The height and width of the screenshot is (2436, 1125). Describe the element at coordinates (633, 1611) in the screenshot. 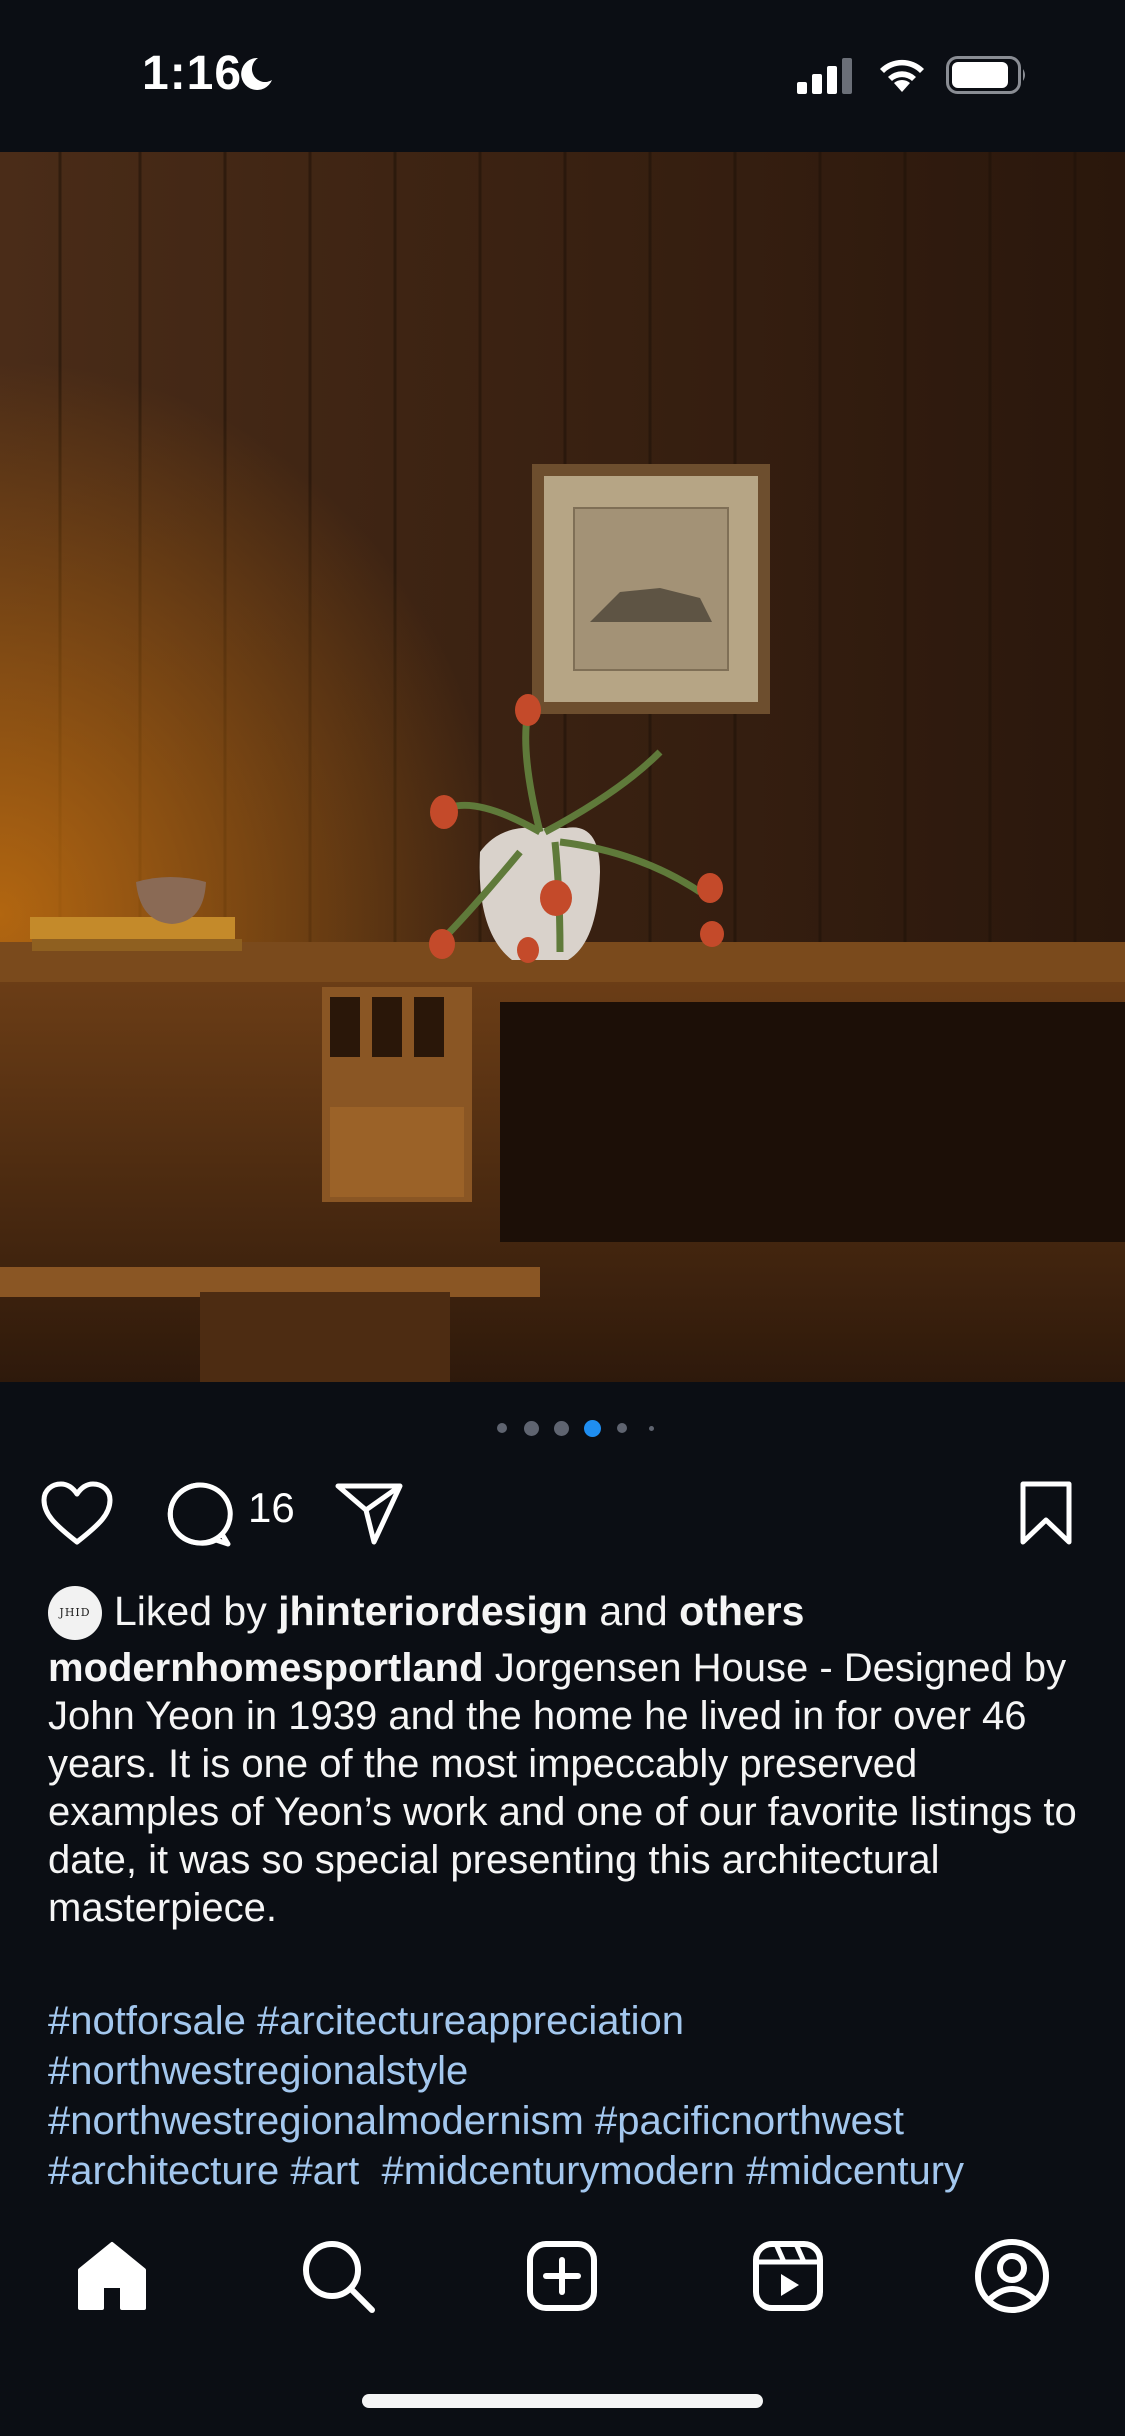

I see `liked-by-middle: and` at that location.